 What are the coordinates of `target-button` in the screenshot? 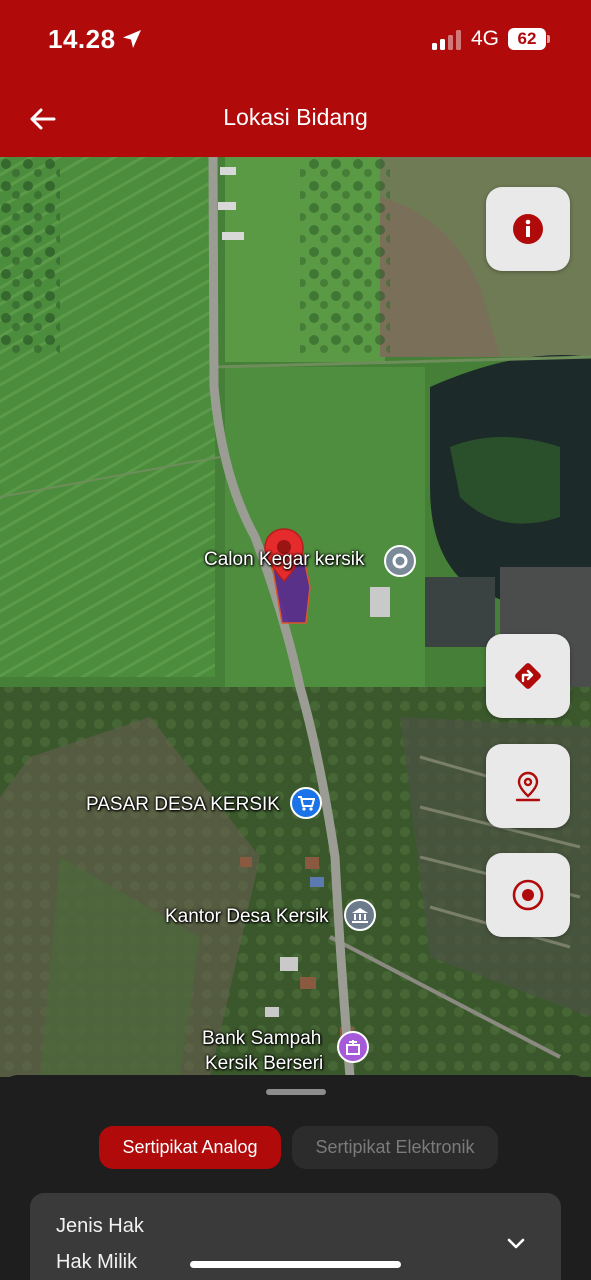 It's located at (528, 895).